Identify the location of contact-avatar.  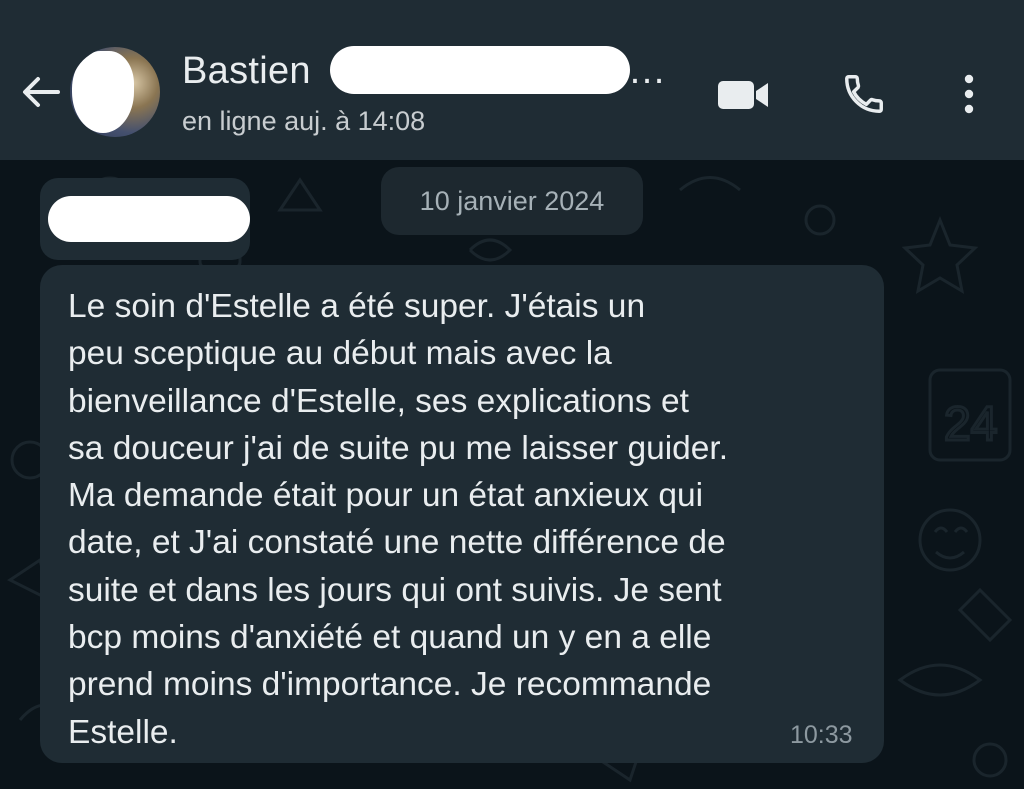
(115, 92).